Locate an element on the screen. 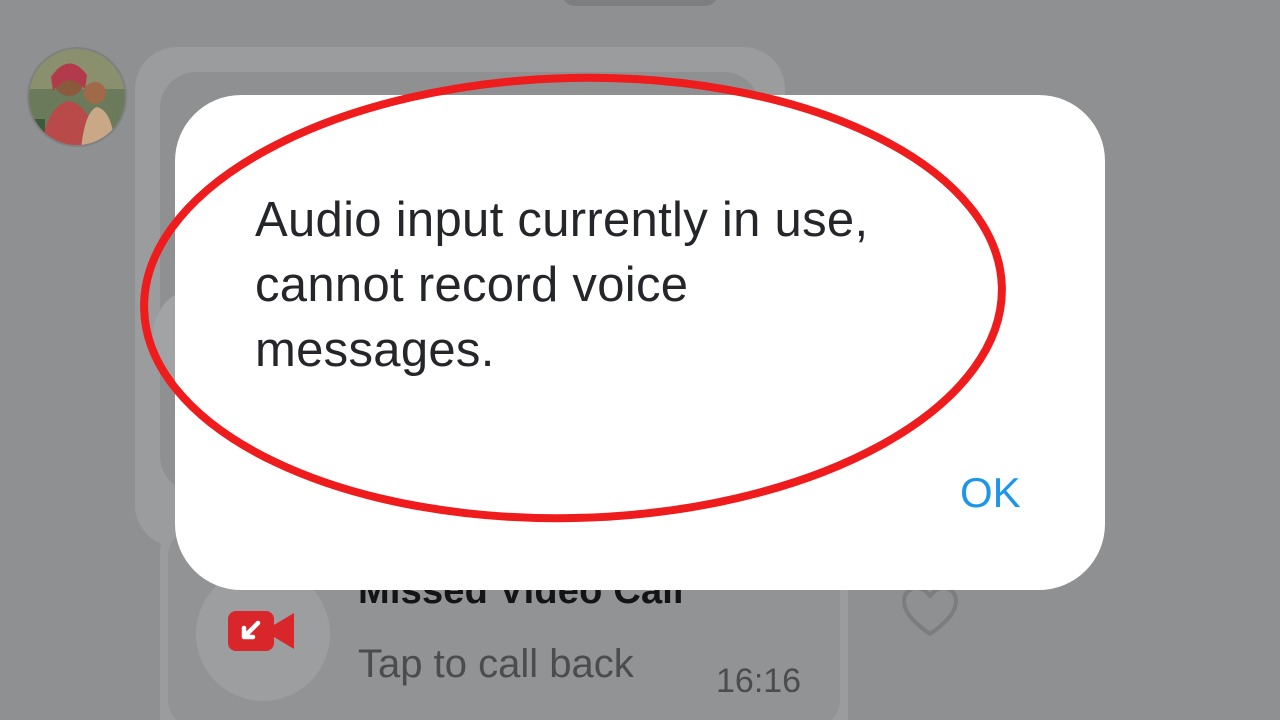 The width and height of the screenshot is (1280, 720). call-subtitle: Tap to call back is located at coordinates (496, 664).